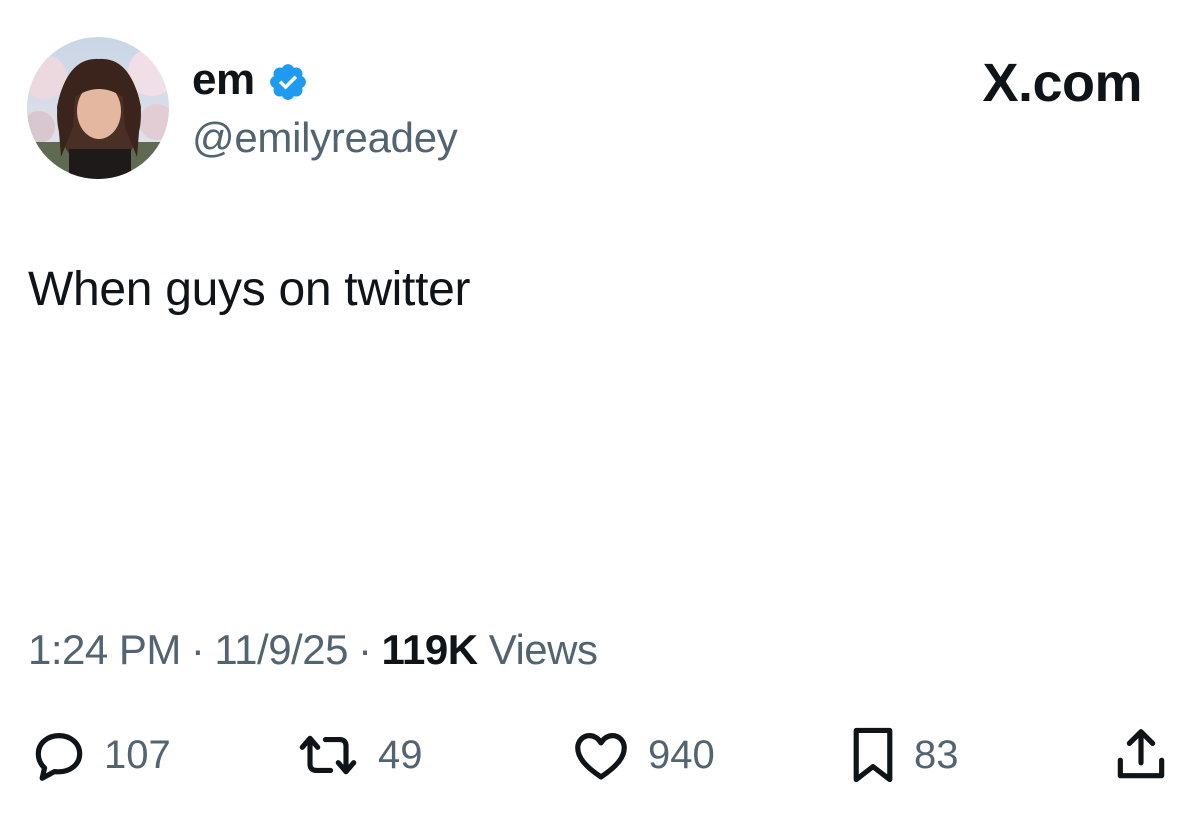 Image resolution: width=1200 pixels, height=824 pixels. Describe the element at coordinates (873, 755) in the screenshot. I see `bookmark-icon` at that location.